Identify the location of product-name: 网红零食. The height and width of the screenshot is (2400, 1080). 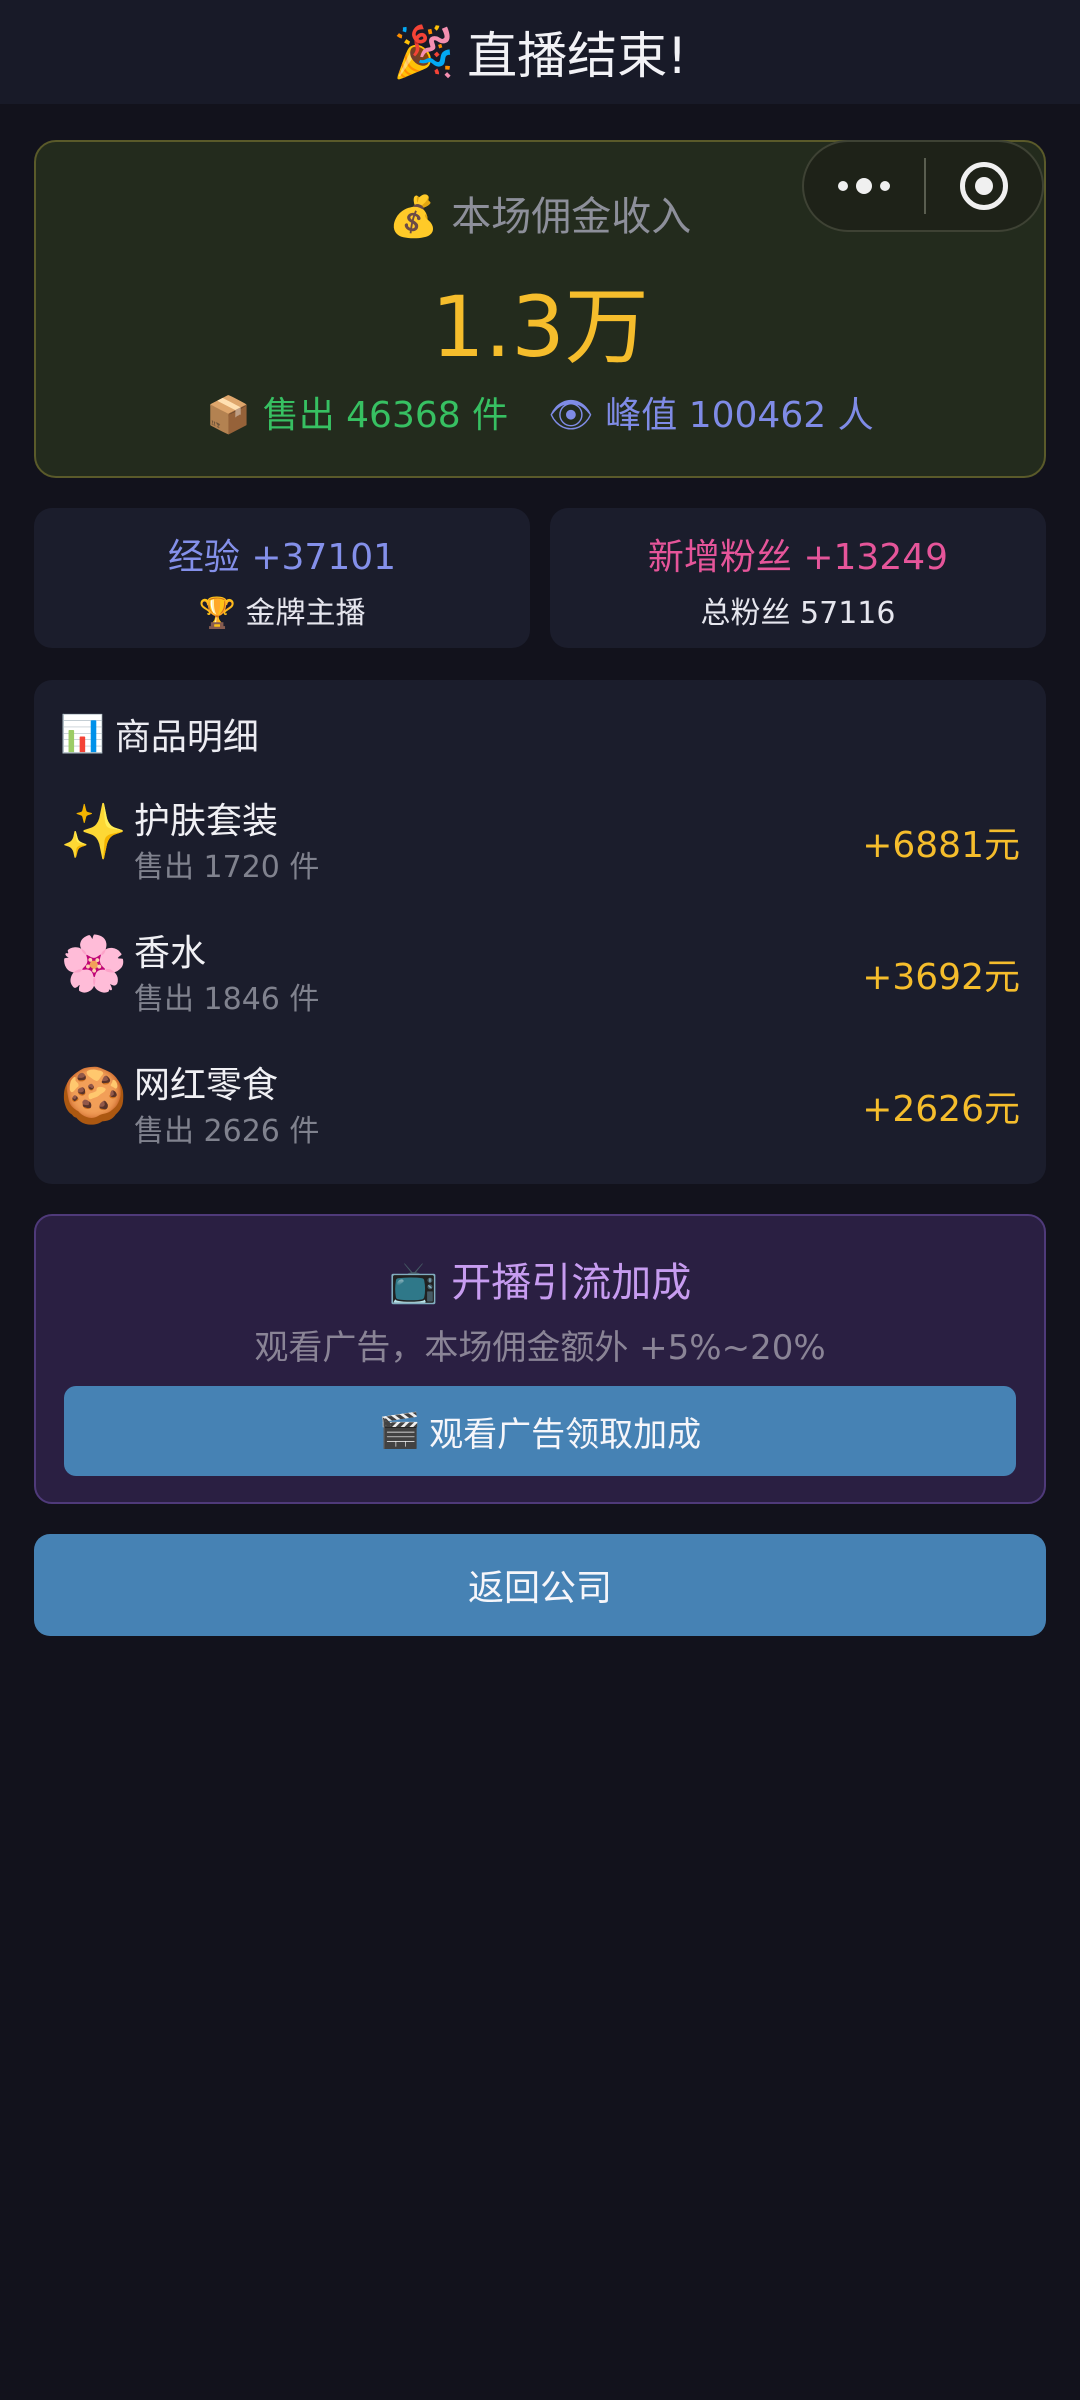
(206, 1085).